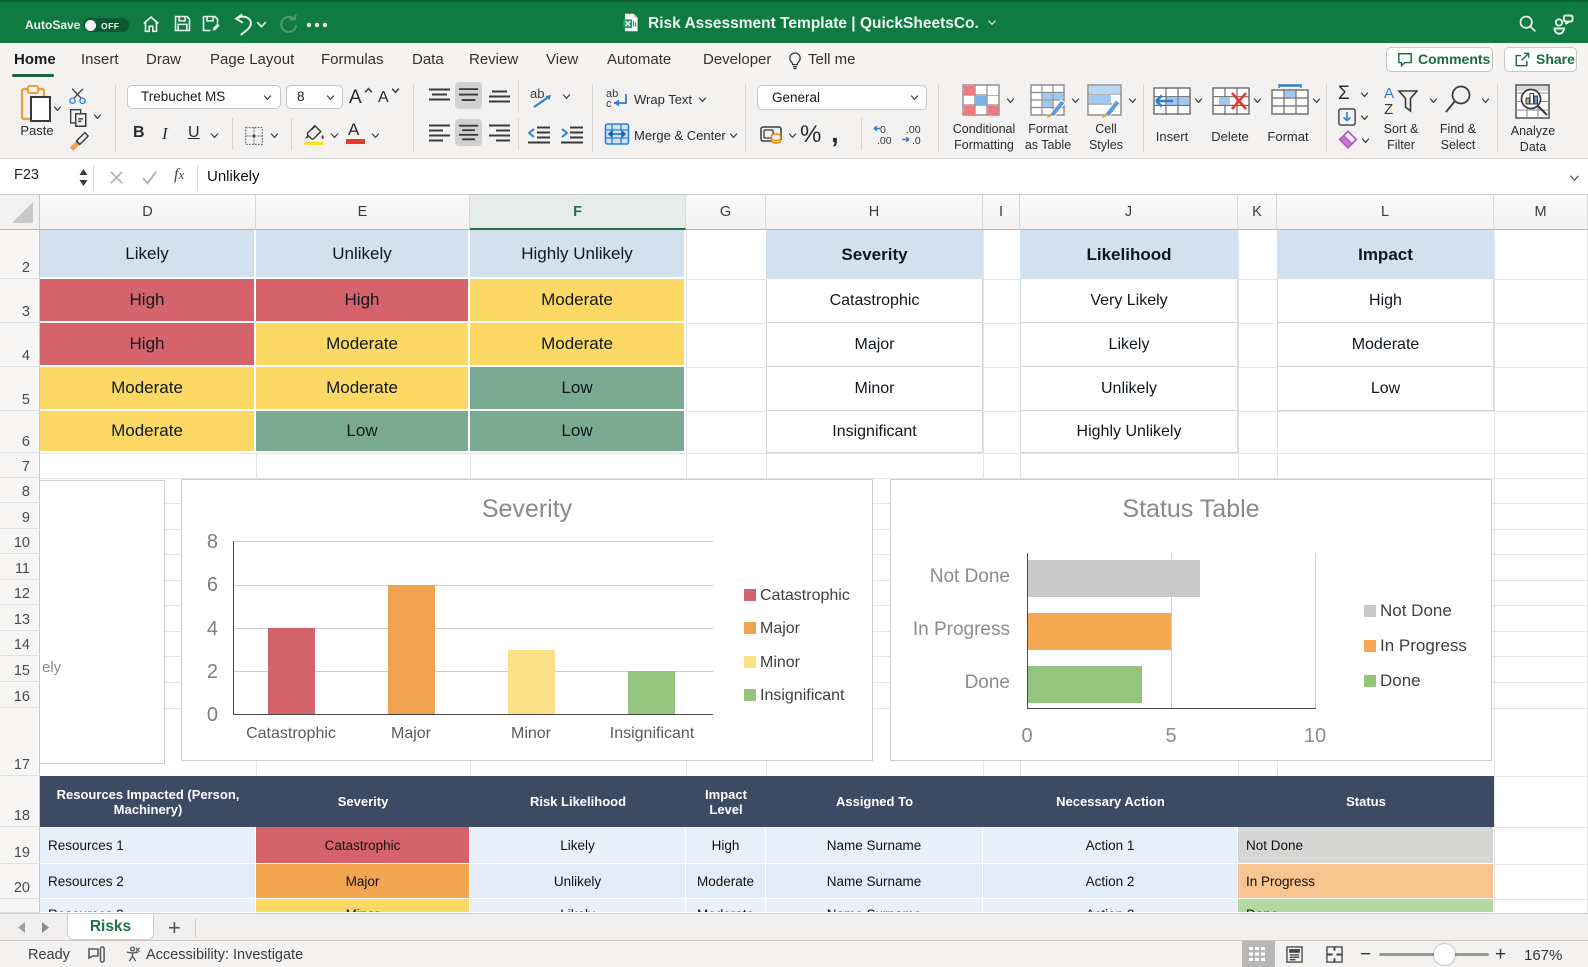 This screenshot has width=1588, height=967. I want to click on svg-text: A, so click(1389, 93).